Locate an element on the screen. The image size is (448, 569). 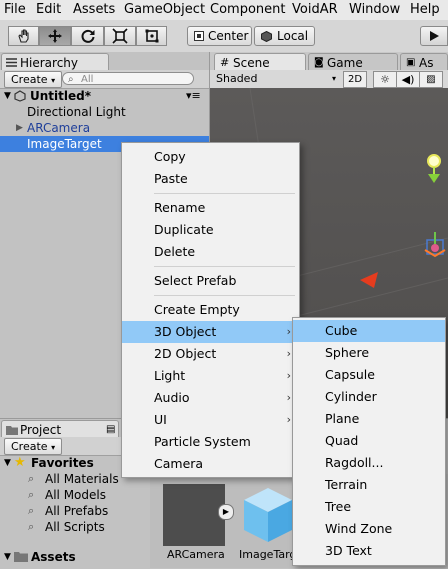
menu-item-label: 3D Object is located at coordinates (185, 331).